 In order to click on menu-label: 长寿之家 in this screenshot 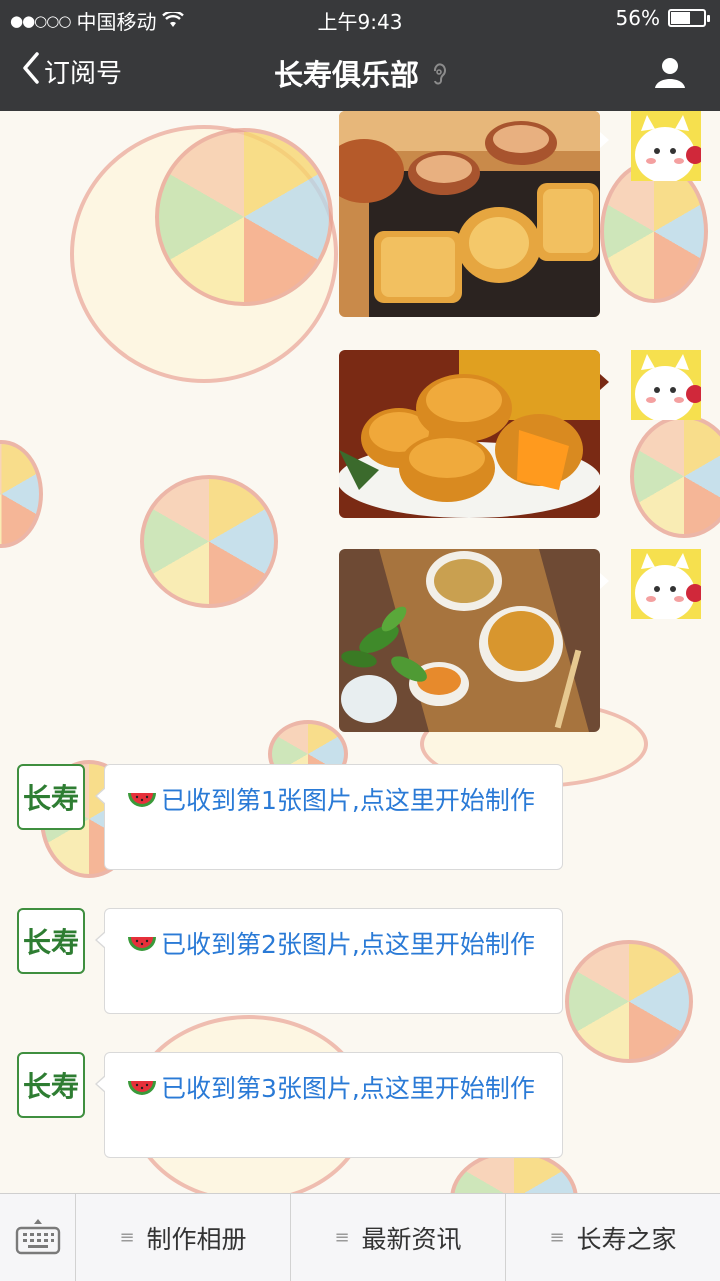, I will do `click(626, 1239)`.